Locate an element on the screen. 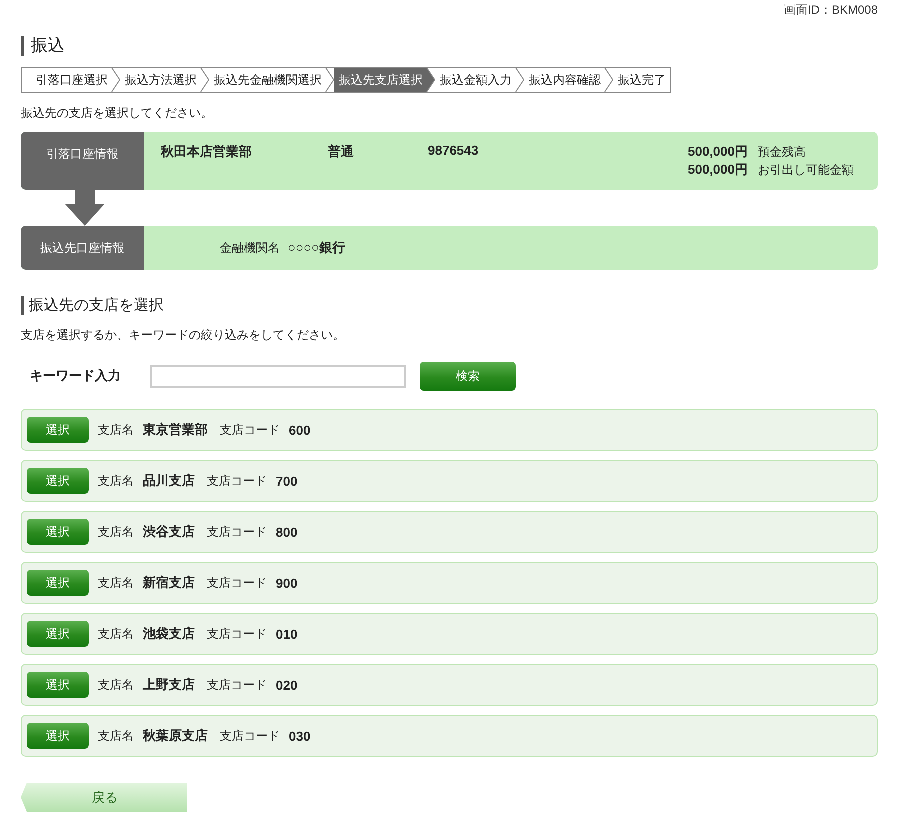 This screenshot has height=828, width=900. branch-code: 030 is located at coordinates (300, 736).